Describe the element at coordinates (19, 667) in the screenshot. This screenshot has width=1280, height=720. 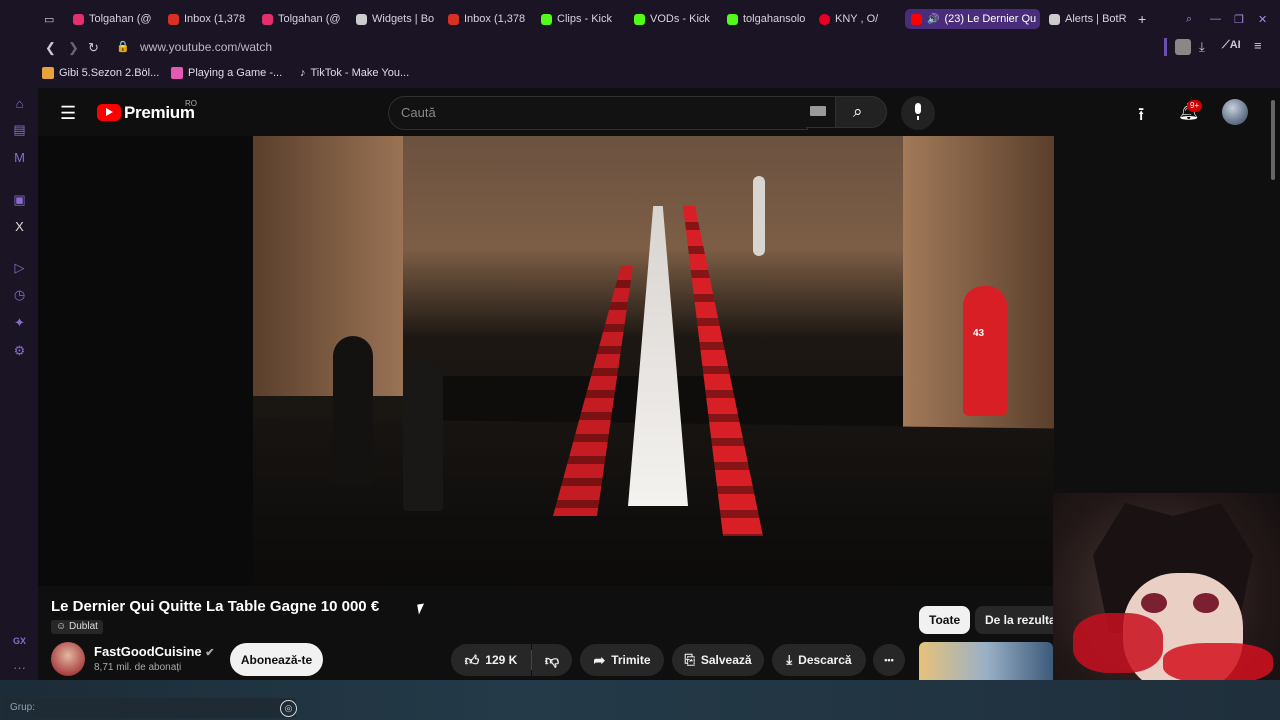
I see `sidebar-more-icon: ···` at that location.